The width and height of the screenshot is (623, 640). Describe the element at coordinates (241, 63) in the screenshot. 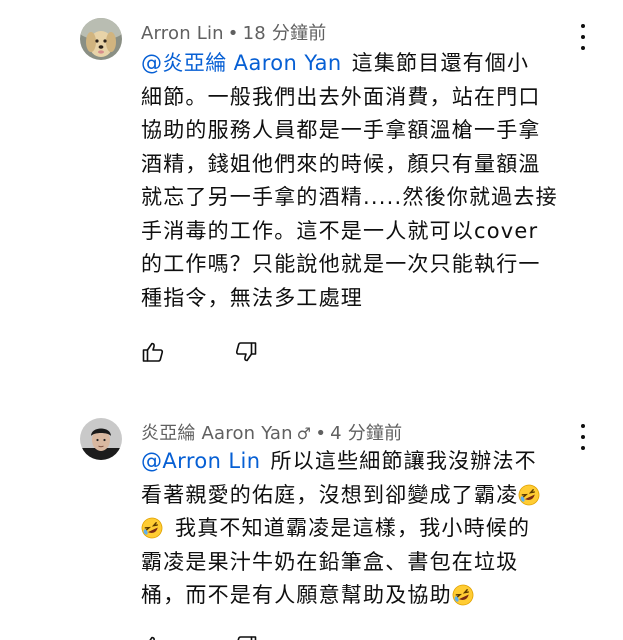

I see `mention-link: @炎亞綸 Aaron Yan` at that location.